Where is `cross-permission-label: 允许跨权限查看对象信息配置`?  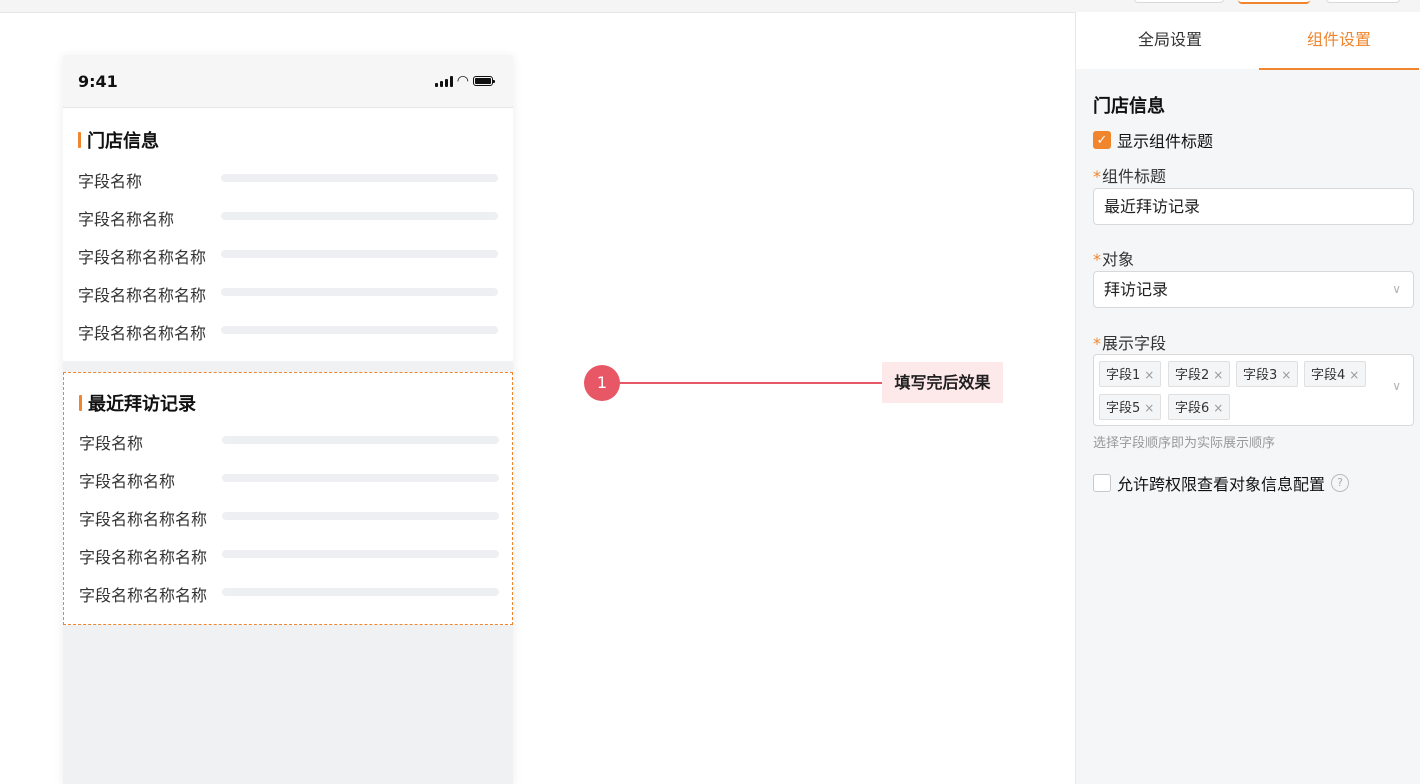 cross-permission-label: 允许跨权限查看对象信息配置 is located at coordinates (1221, 484).